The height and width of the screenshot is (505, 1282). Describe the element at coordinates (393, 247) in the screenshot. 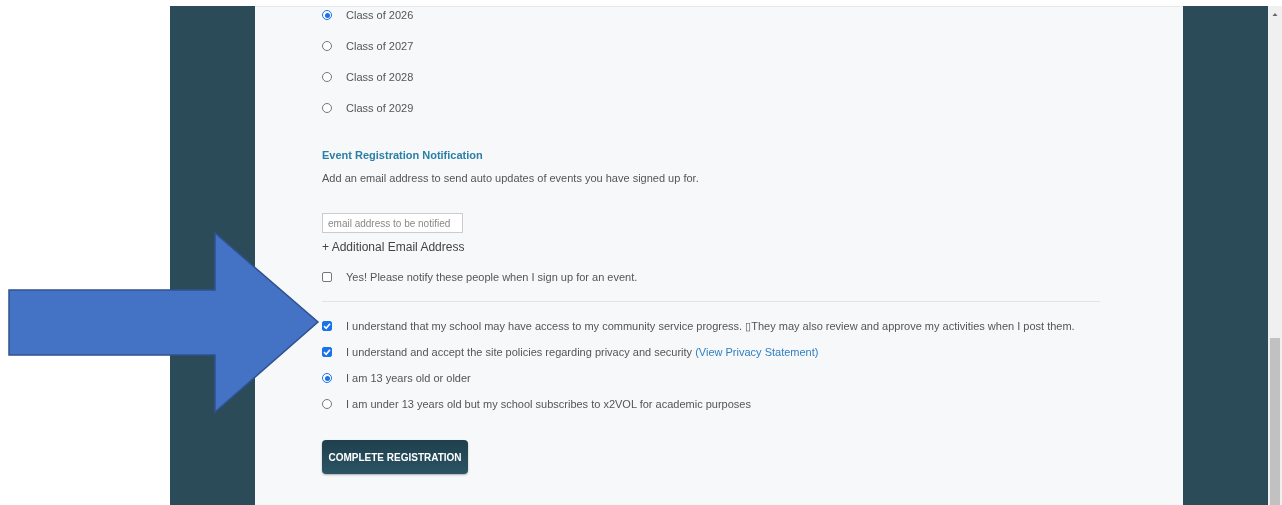

I see `add-email-link: + Additional Email Address` at that location.